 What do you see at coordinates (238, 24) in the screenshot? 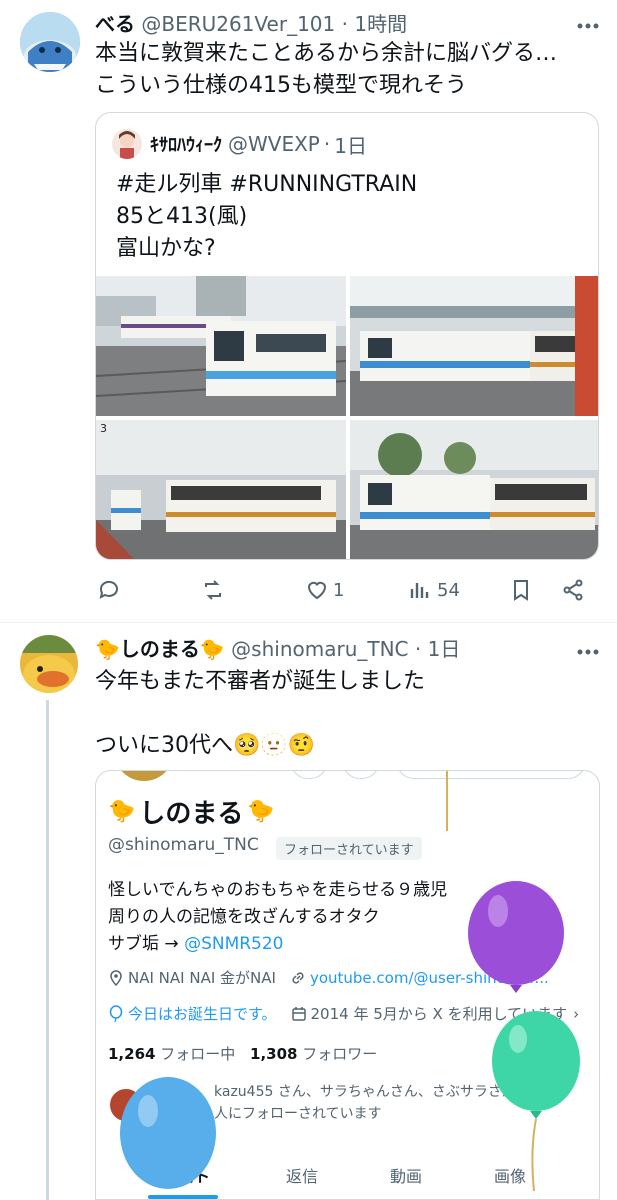
I see `handle: @BERU261Ver_101` at bounding box center [238, 24].